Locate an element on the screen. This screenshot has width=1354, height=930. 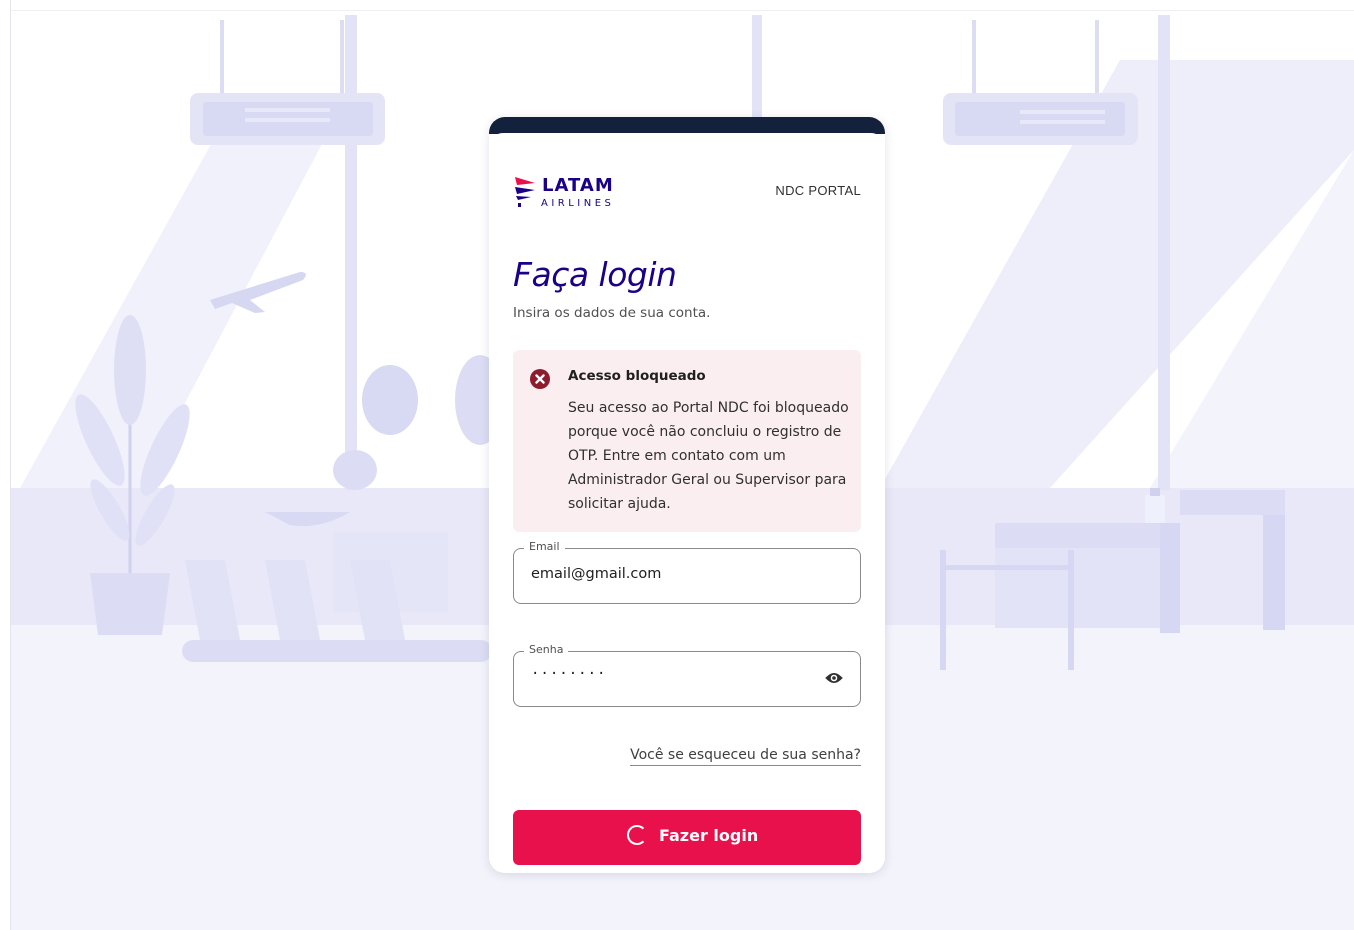
page-subtitle: Insira os dados de sua conta. is located at coordinates (612, 313).